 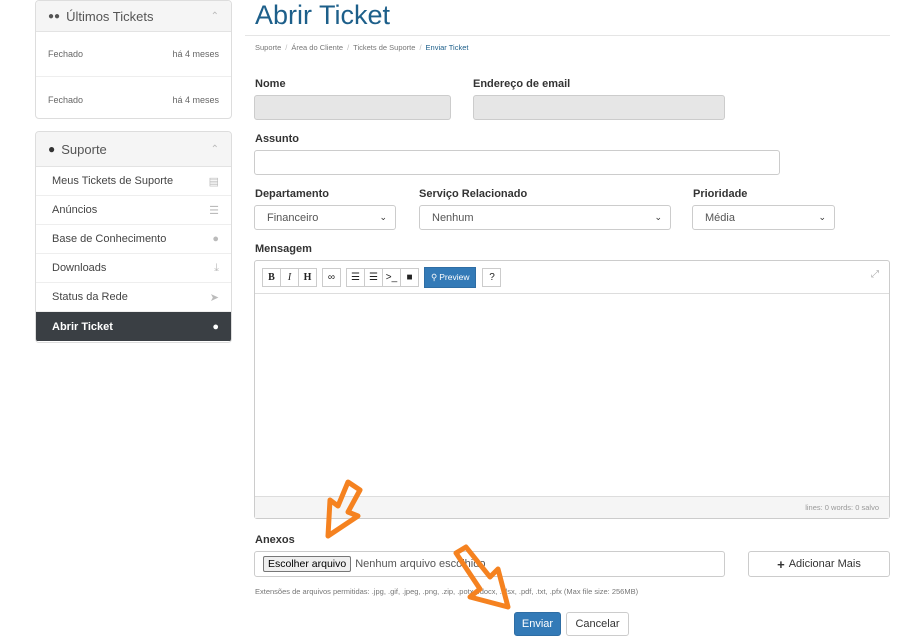 I want to click on plus-icon: +, so click(x=781, y=564).